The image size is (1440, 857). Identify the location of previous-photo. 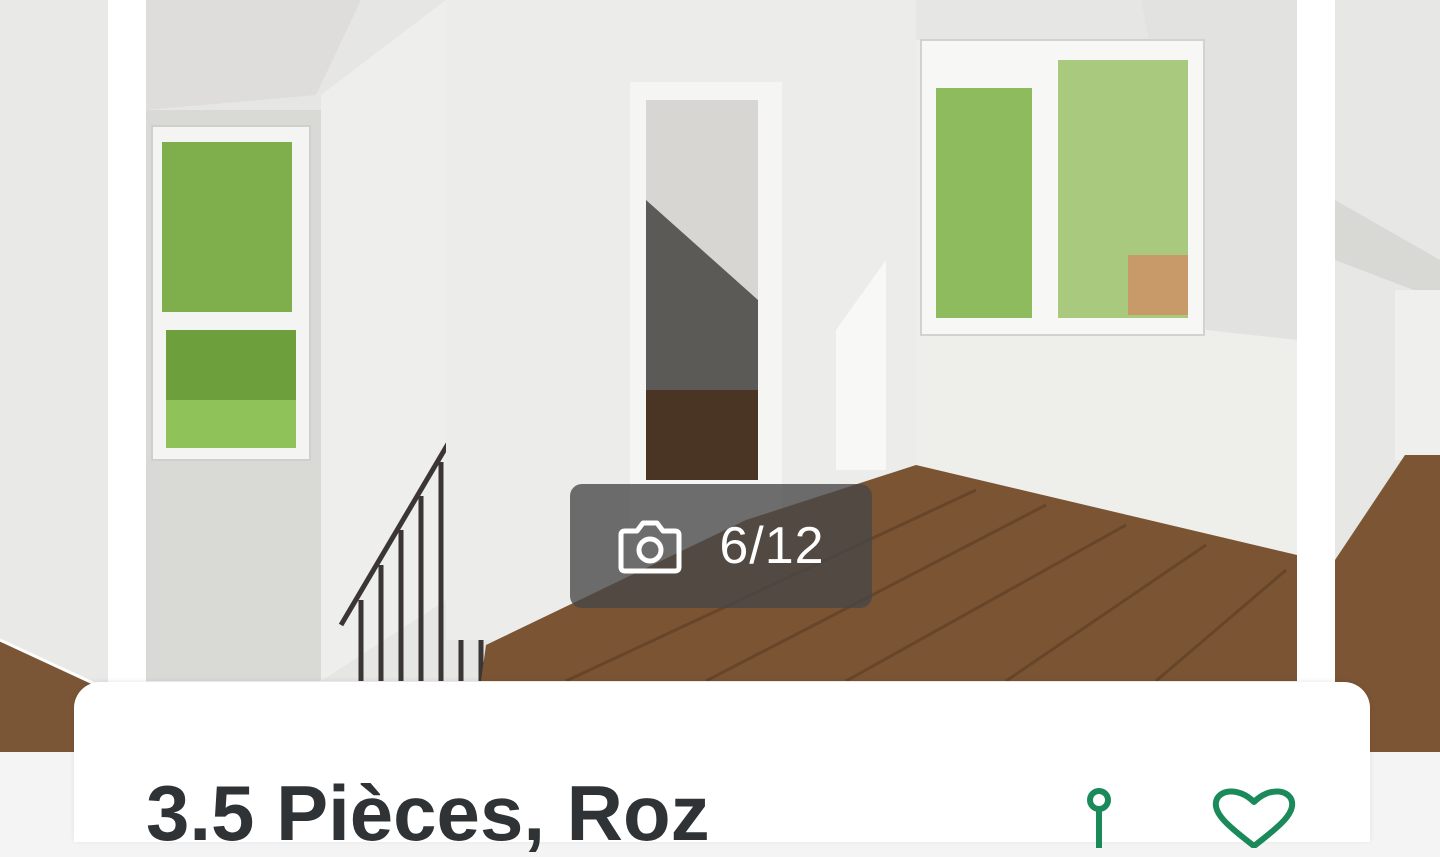
(54, 376).